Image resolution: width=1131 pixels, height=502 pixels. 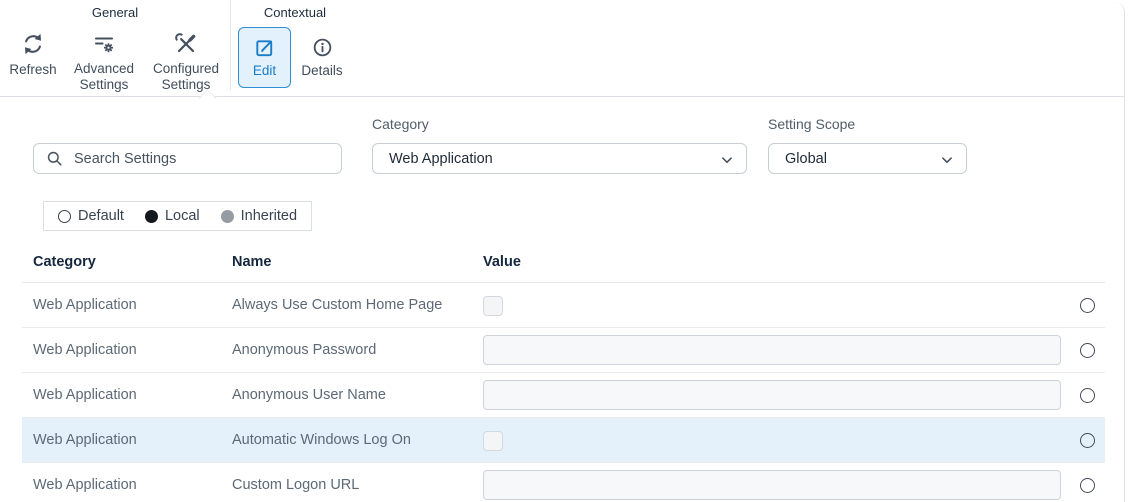 I want to click on advanced-settings-button: Advanced Settings, so click(x=104, y=62).